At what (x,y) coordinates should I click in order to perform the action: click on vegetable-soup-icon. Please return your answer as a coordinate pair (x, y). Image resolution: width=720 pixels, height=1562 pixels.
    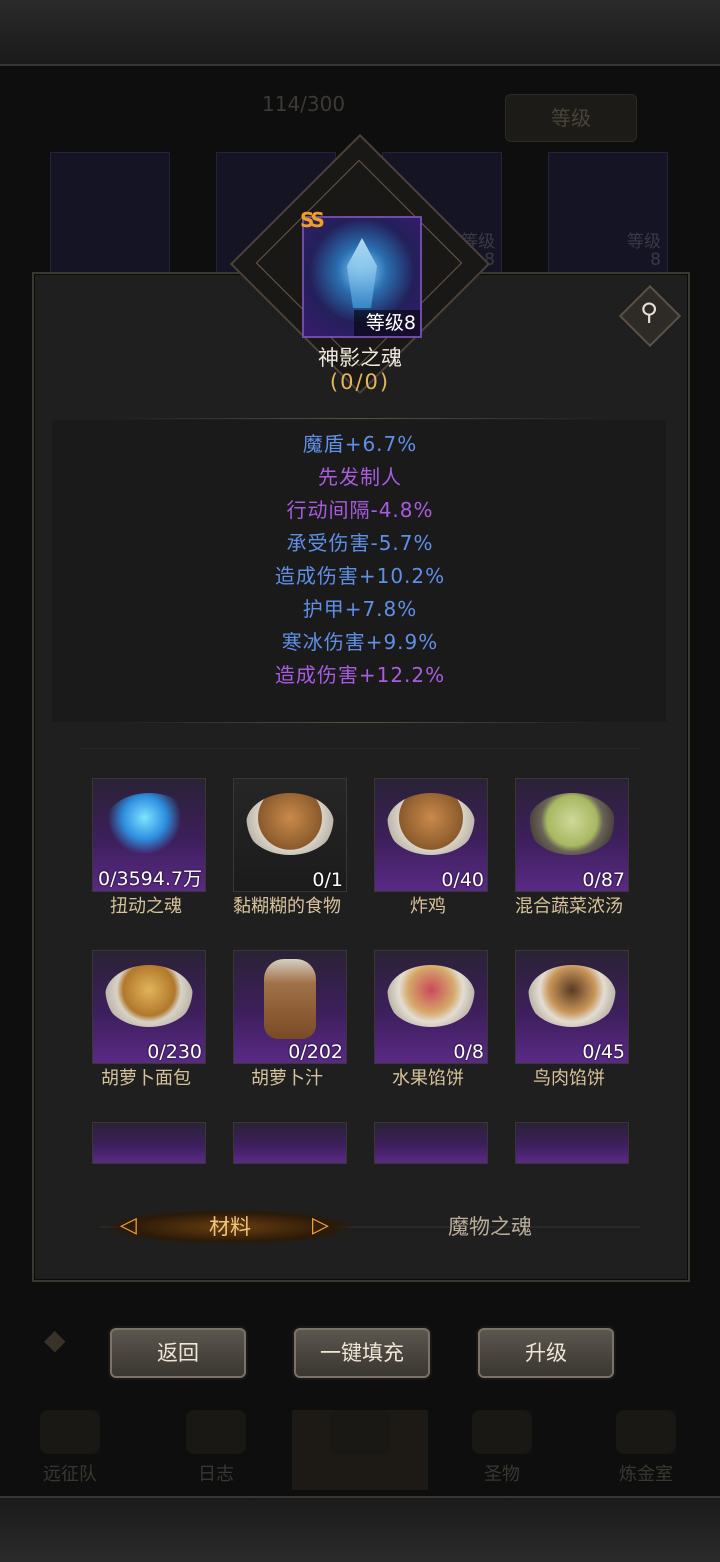
    Looking at the image, I should click on (572, 824).